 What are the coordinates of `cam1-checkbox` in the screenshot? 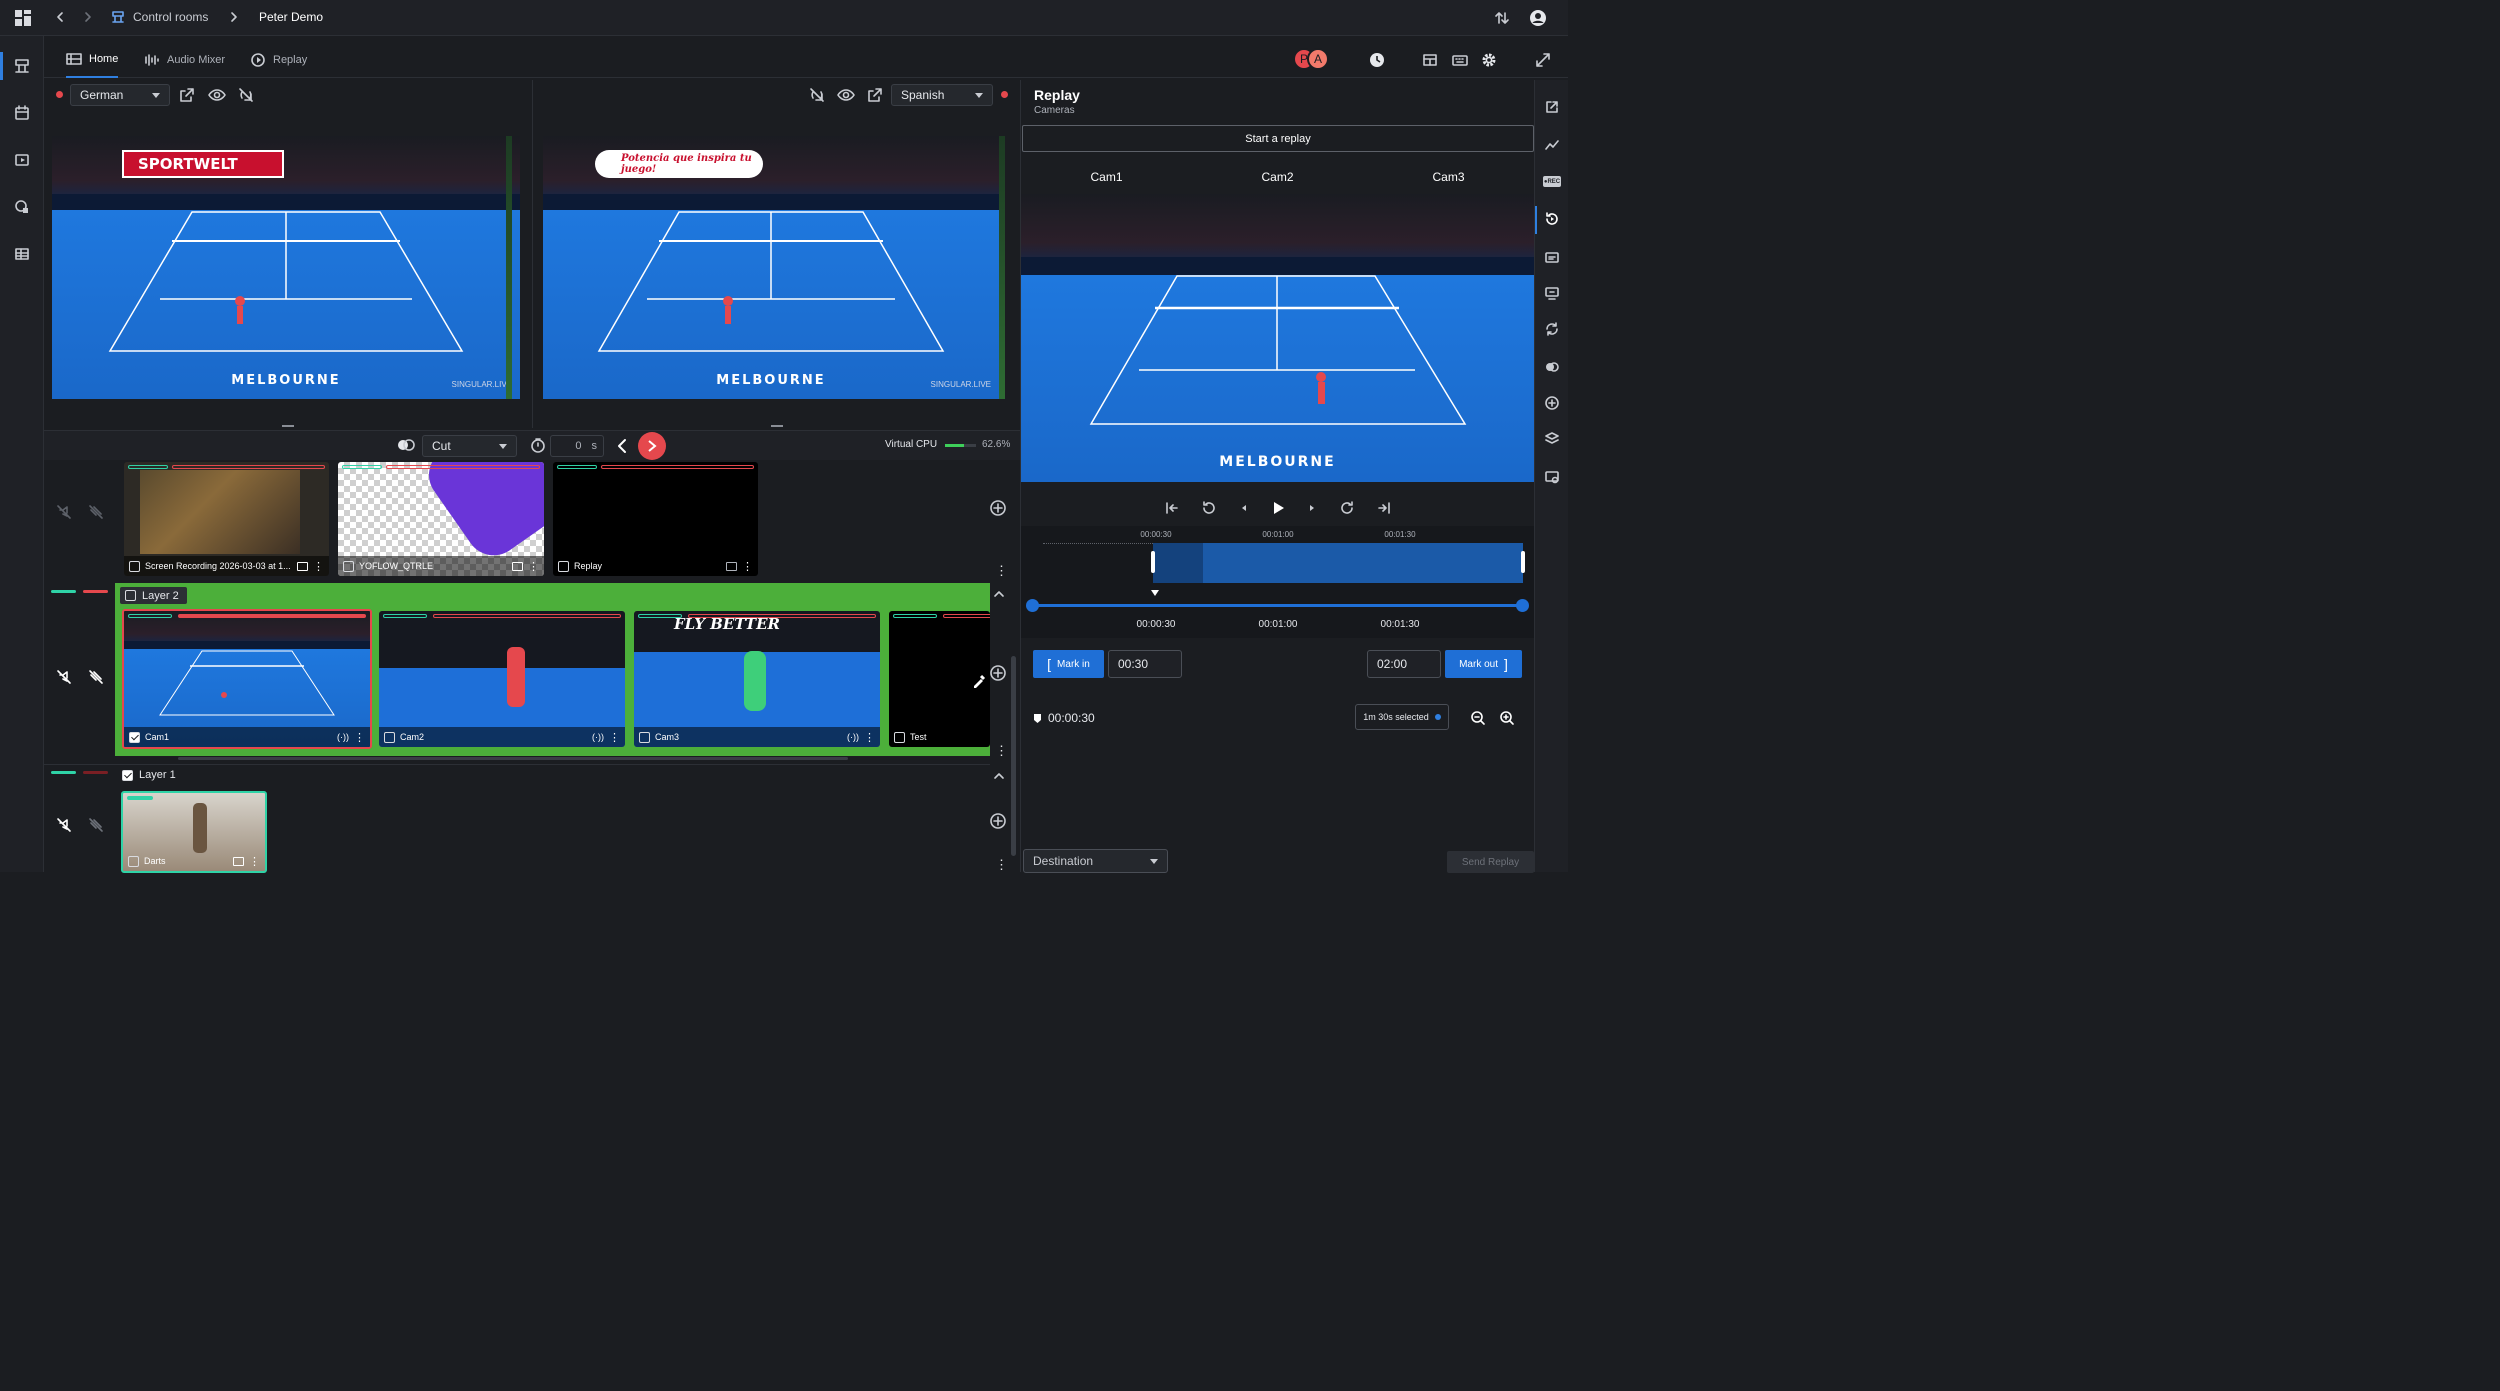 It's located at (134, 737).